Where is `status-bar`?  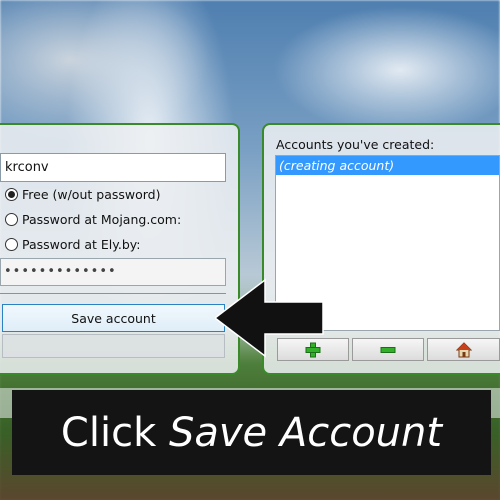
status-bar is located at coordinates (113, 346).